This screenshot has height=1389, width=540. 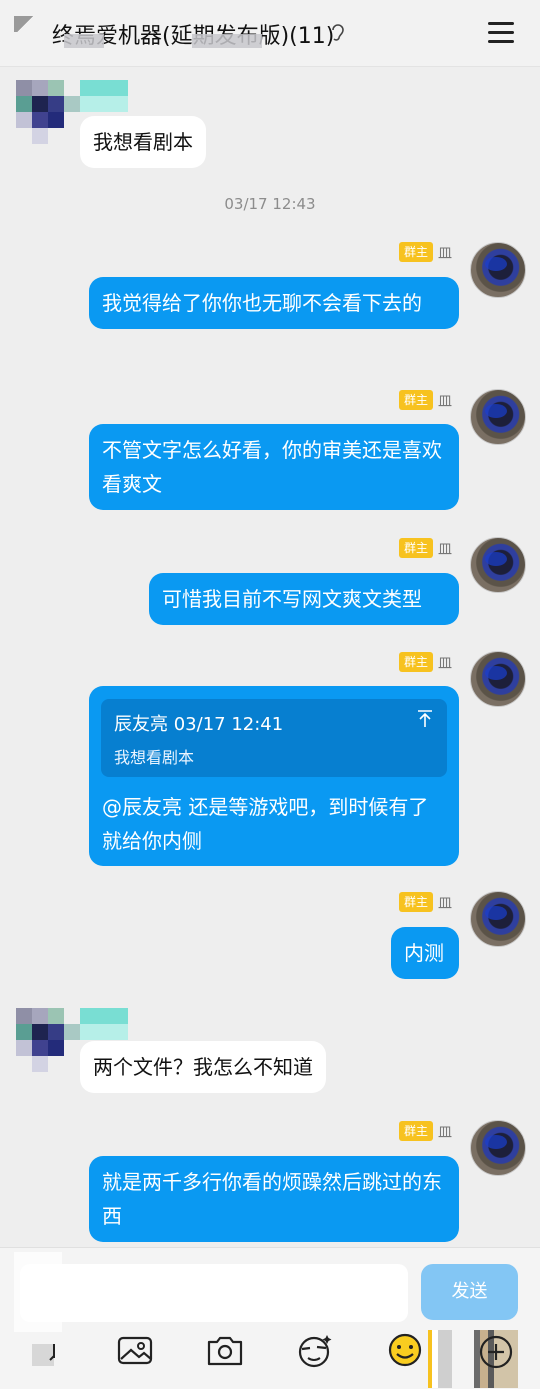 What do you see at coordinates (338, 34) in the screenshot?
I see `ear-icon` at bounding box center [338, 34].